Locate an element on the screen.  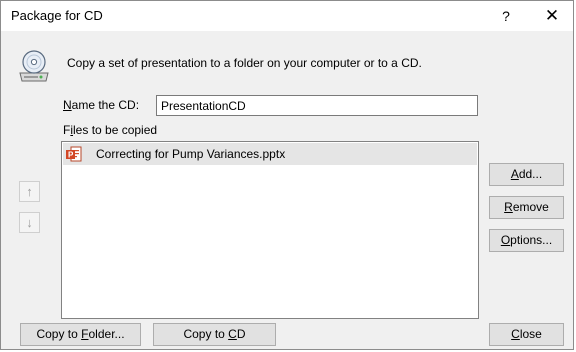
copy-to-cd-button: Copy to CD is located at coordinates (214, 334).